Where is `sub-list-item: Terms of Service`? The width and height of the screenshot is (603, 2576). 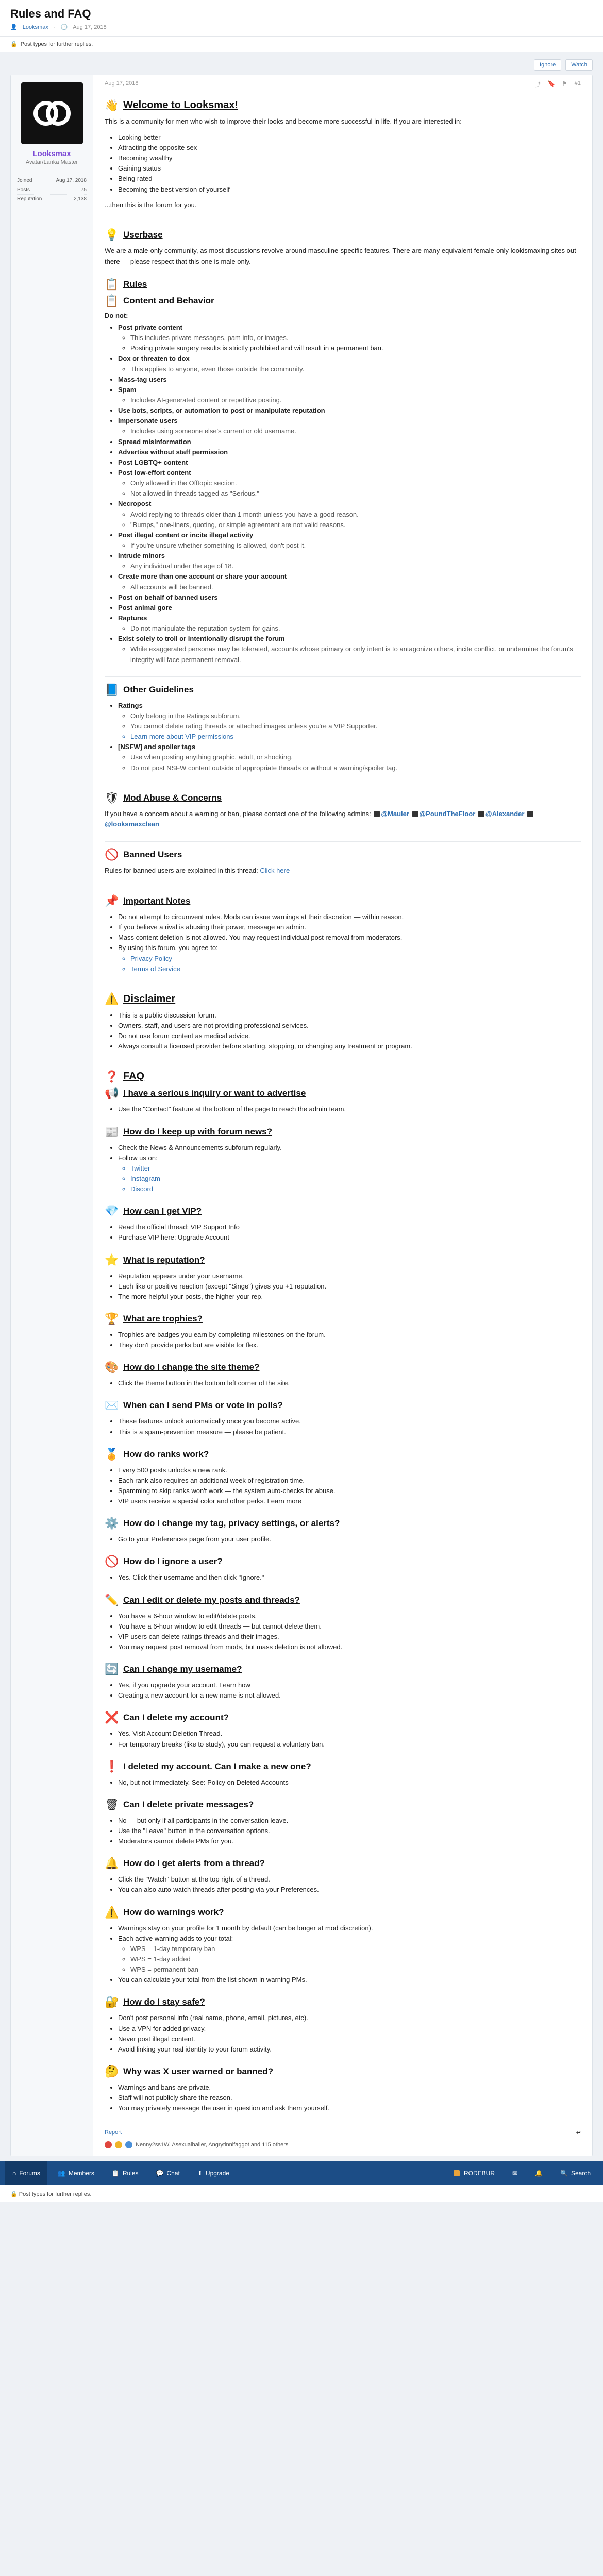
sub-list-item: Terms of Service is located at coordinates (355, 969).